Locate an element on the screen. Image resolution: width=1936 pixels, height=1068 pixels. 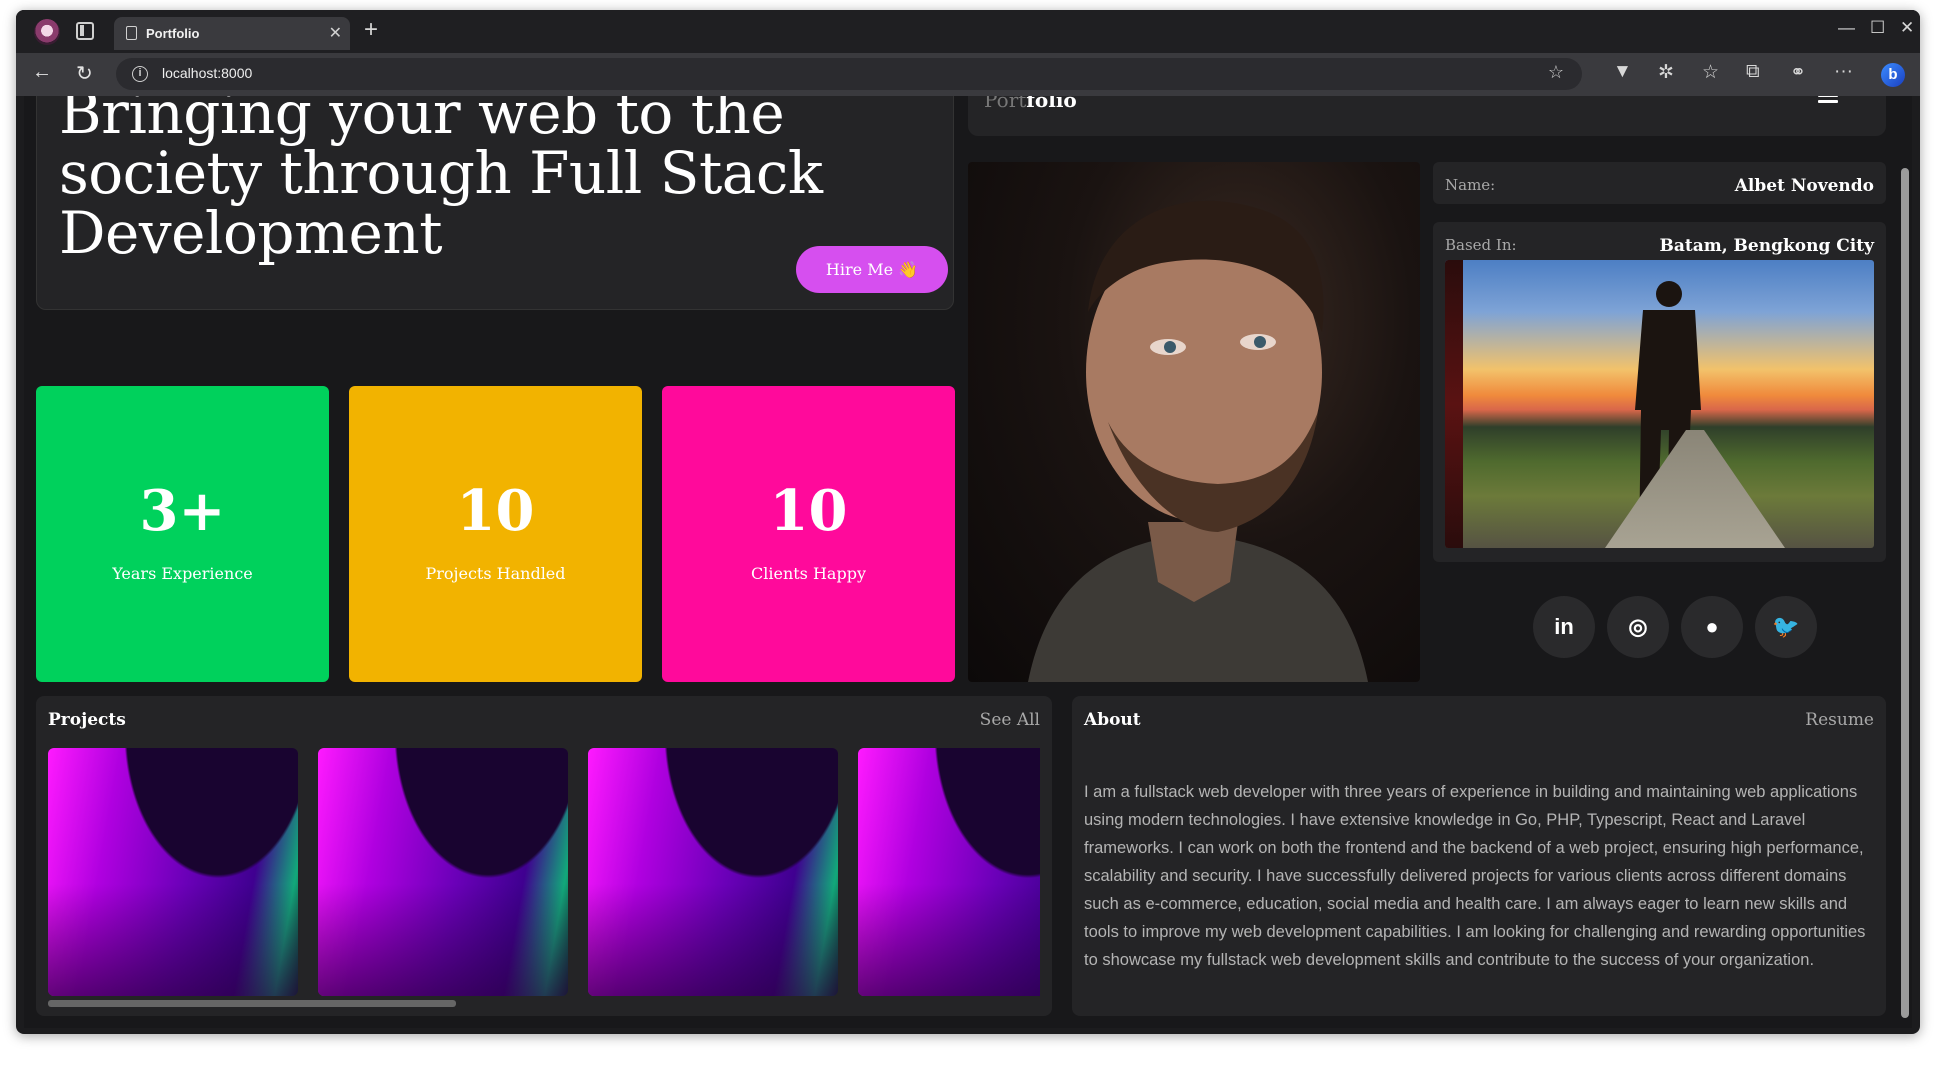
traveler-silhouette is located at coordinates (1681, 414).